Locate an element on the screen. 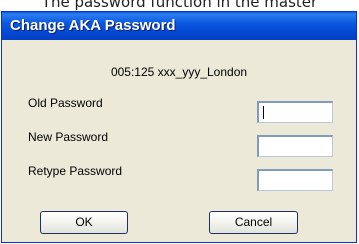 The width and height of the screenshot is (359, 244). new-password-input is located at coordinates (295, 146).